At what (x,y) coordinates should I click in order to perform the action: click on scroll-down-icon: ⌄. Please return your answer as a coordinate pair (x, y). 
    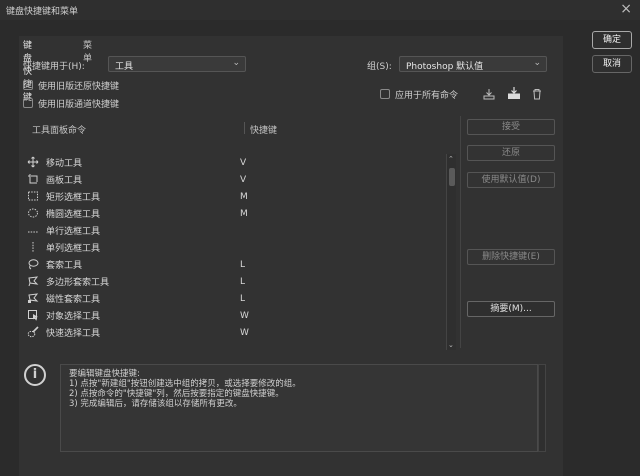
    Looking at the image, I should click on (451, 345).